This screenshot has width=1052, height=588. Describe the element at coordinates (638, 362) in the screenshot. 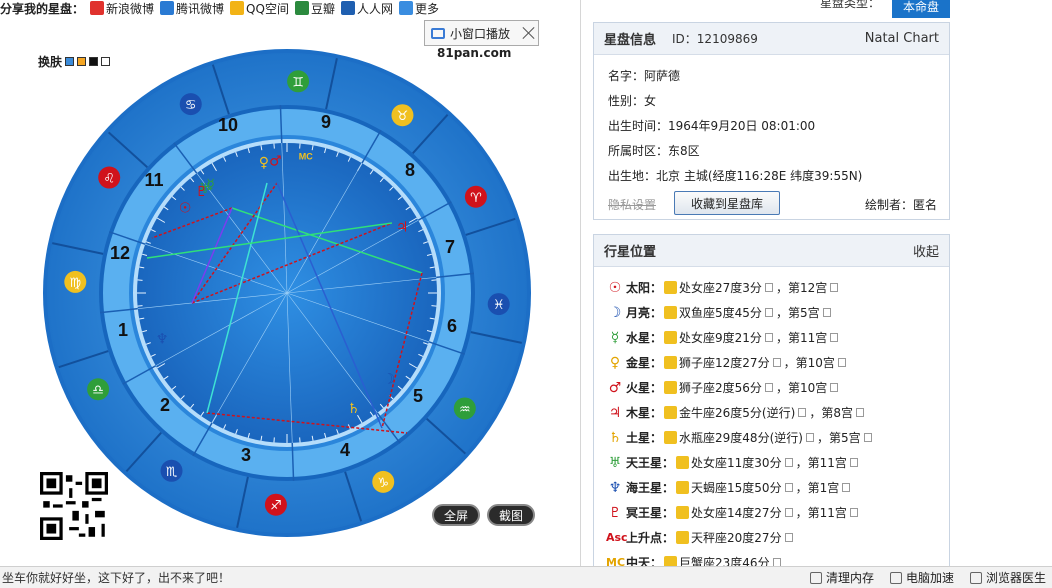

I see `planet-name: 金星` at that location.